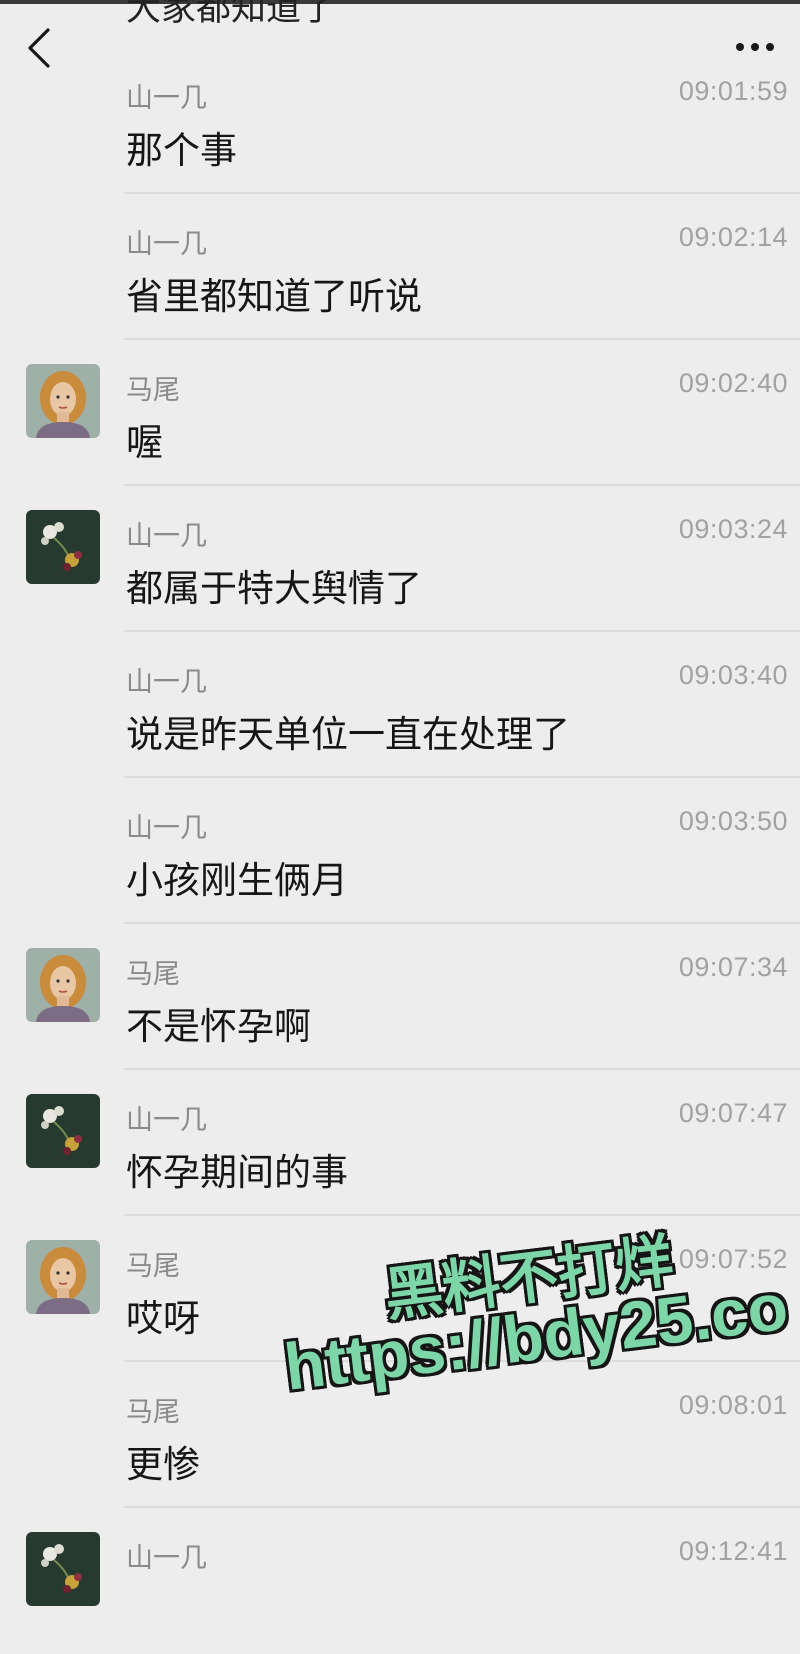 The image size is (800, 1654). I want to click on message-text: 更惨, so click(163, 1464).